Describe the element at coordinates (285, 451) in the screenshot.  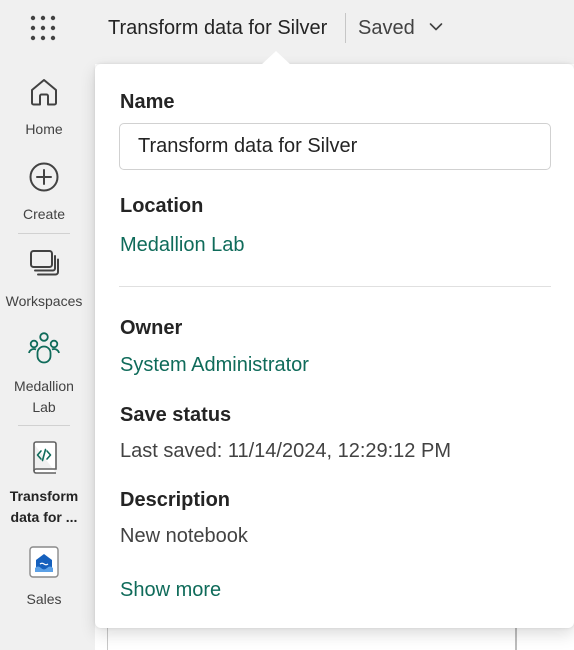
I see `save-status-value: Last saved: 11/14/2024, 12:29:12 PM` at that location.